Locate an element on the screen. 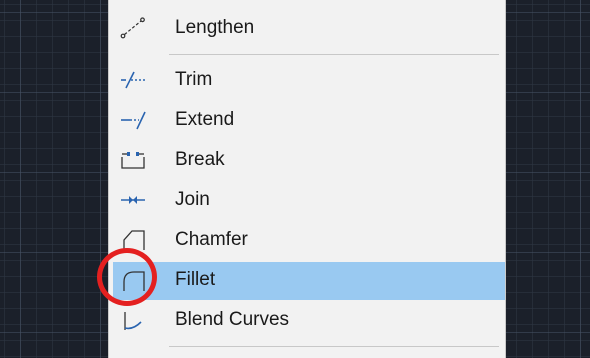 Image resolution: width=590 pixels, height=358 pixels. menu-item-chamfer: Chamfer is located at coordinates (309, 240).